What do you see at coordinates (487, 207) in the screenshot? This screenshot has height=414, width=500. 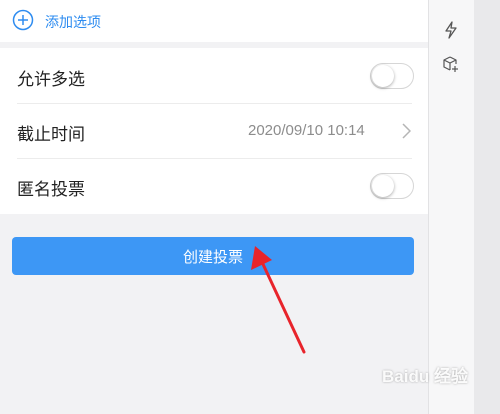 I see `window-edge` at bounding box center [487, 207].